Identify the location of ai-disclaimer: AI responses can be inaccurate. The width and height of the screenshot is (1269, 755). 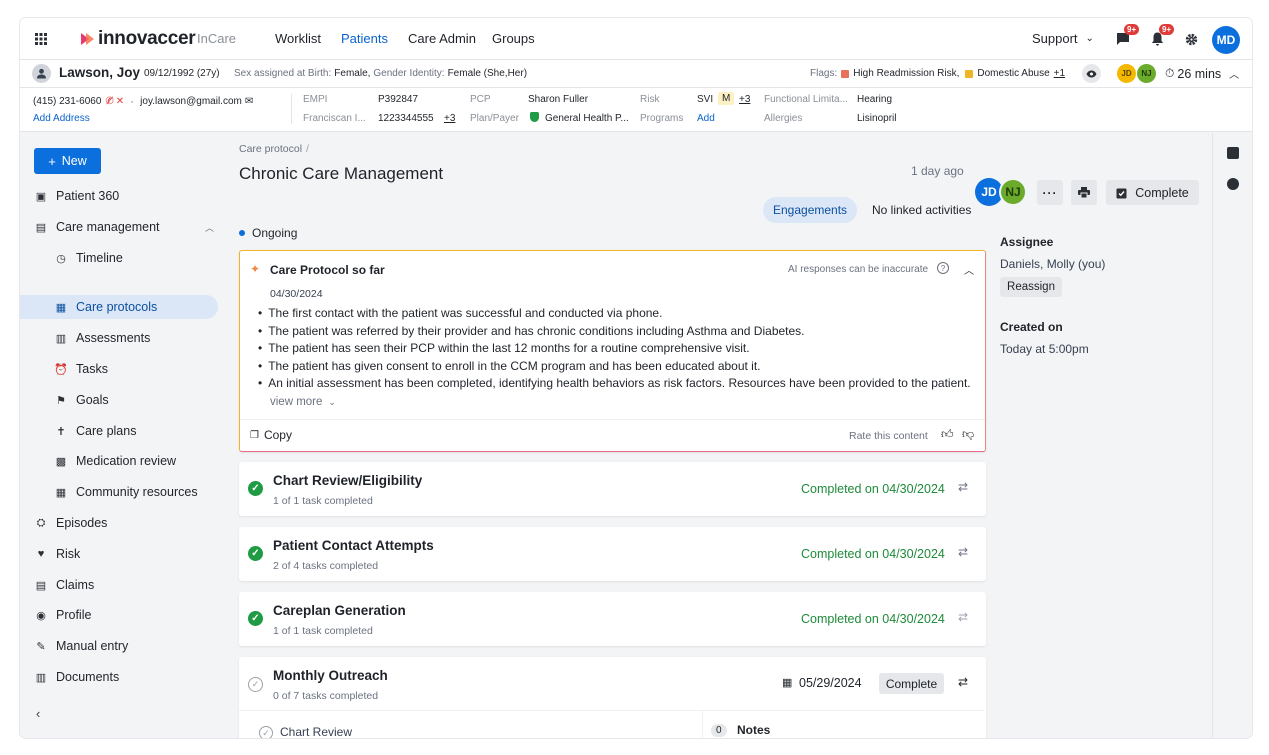
(858, 269).